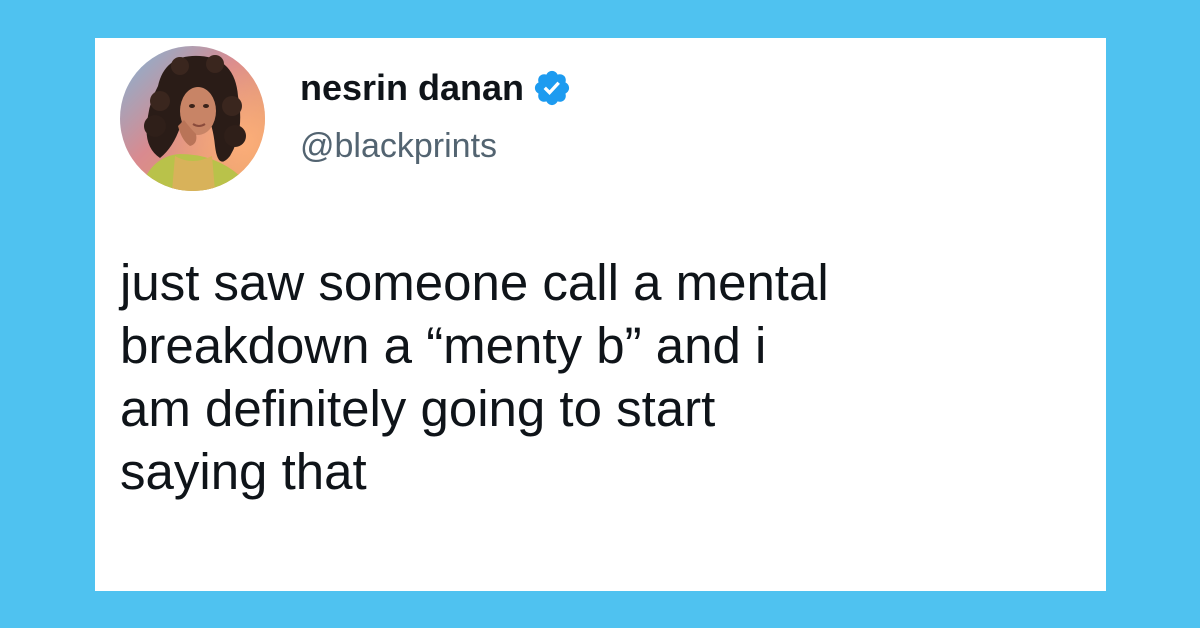 The image size is (1200, 628). What do you see at coordinates (398, 146) in the screenshot?
I see `user-handle: @blackprints` at bounding box center [398, 146].